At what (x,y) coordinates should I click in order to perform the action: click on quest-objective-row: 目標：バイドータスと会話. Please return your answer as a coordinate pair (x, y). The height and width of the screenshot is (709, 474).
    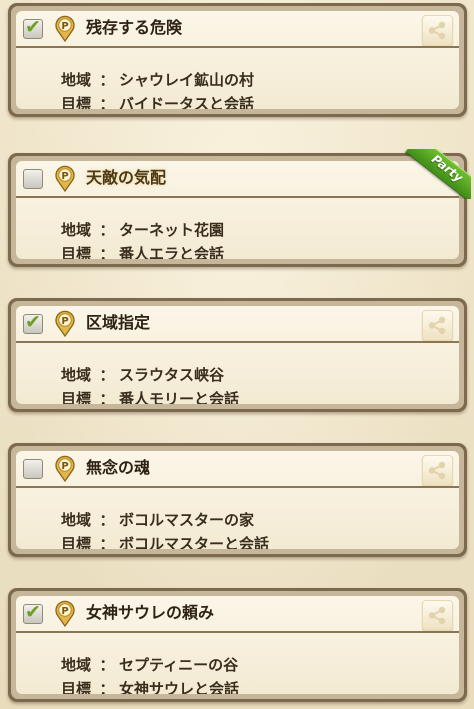
    Looking at the image, I should click on (157, 102).